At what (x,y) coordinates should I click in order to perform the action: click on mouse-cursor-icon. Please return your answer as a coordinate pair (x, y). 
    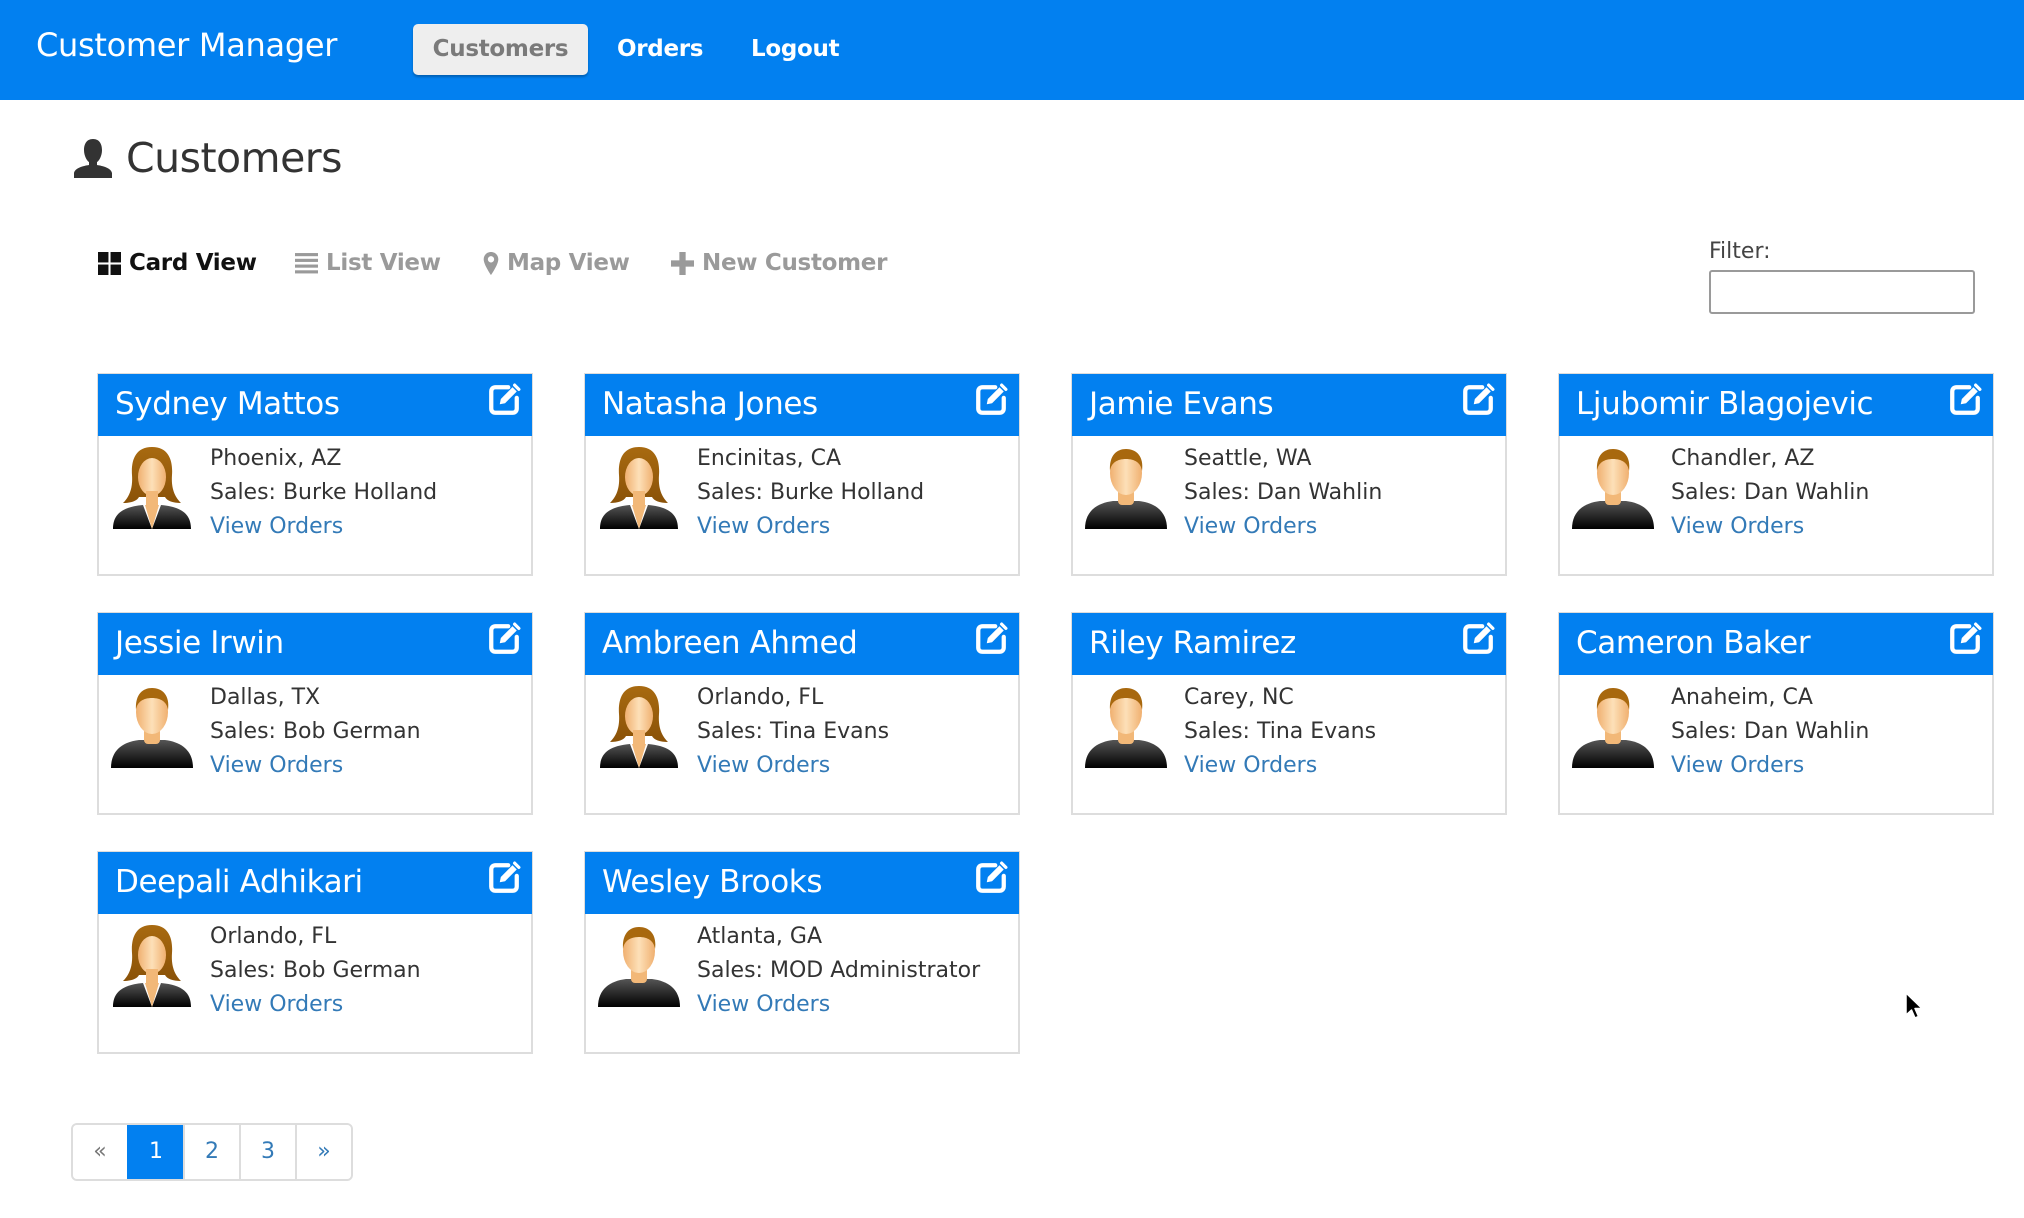
    Looking at the image, I should click on (1914, 1005).